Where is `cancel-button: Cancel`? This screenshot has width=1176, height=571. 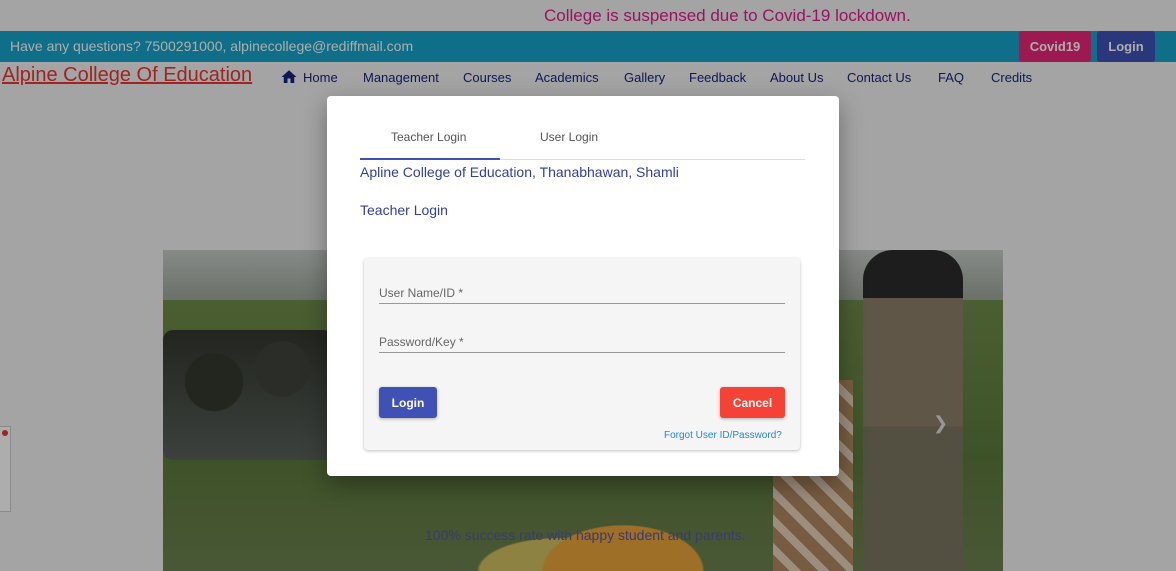 cancel-button: Cancel is located at coordinates (752, 402).